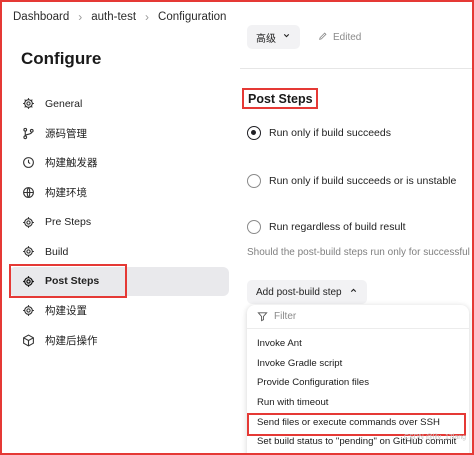  I want to click on filter-placeholder: Filter, so click(285, 316).